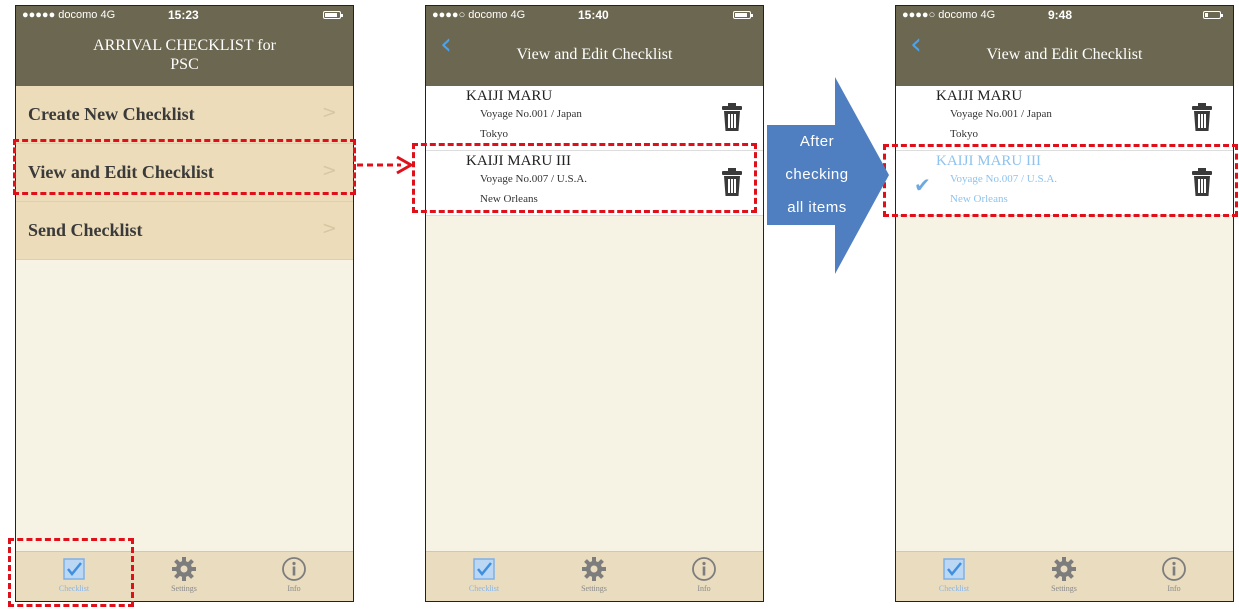 The image size is (1239, 610). Describe the element at coordinates (817, 141) in the screenshot. I see `arrow-label-line1: After` at that location.